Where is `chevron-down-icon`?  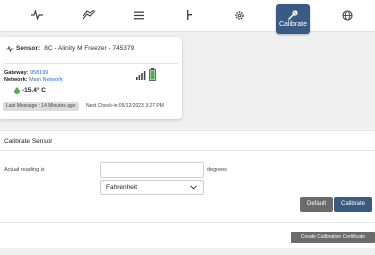 chevron-down-icon is located at coordinates (193, 187).